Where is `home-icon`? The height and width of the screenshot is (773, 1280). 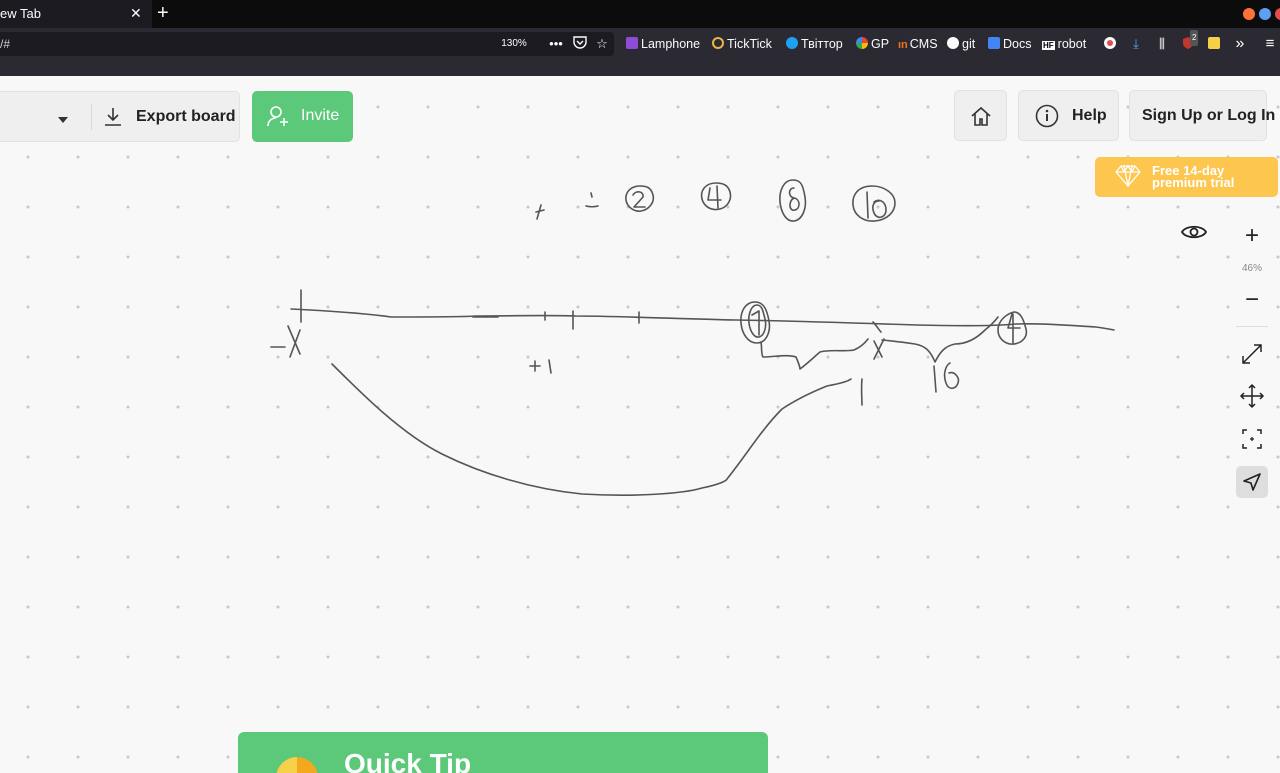
home-icon is located at coordinates (981, 118).